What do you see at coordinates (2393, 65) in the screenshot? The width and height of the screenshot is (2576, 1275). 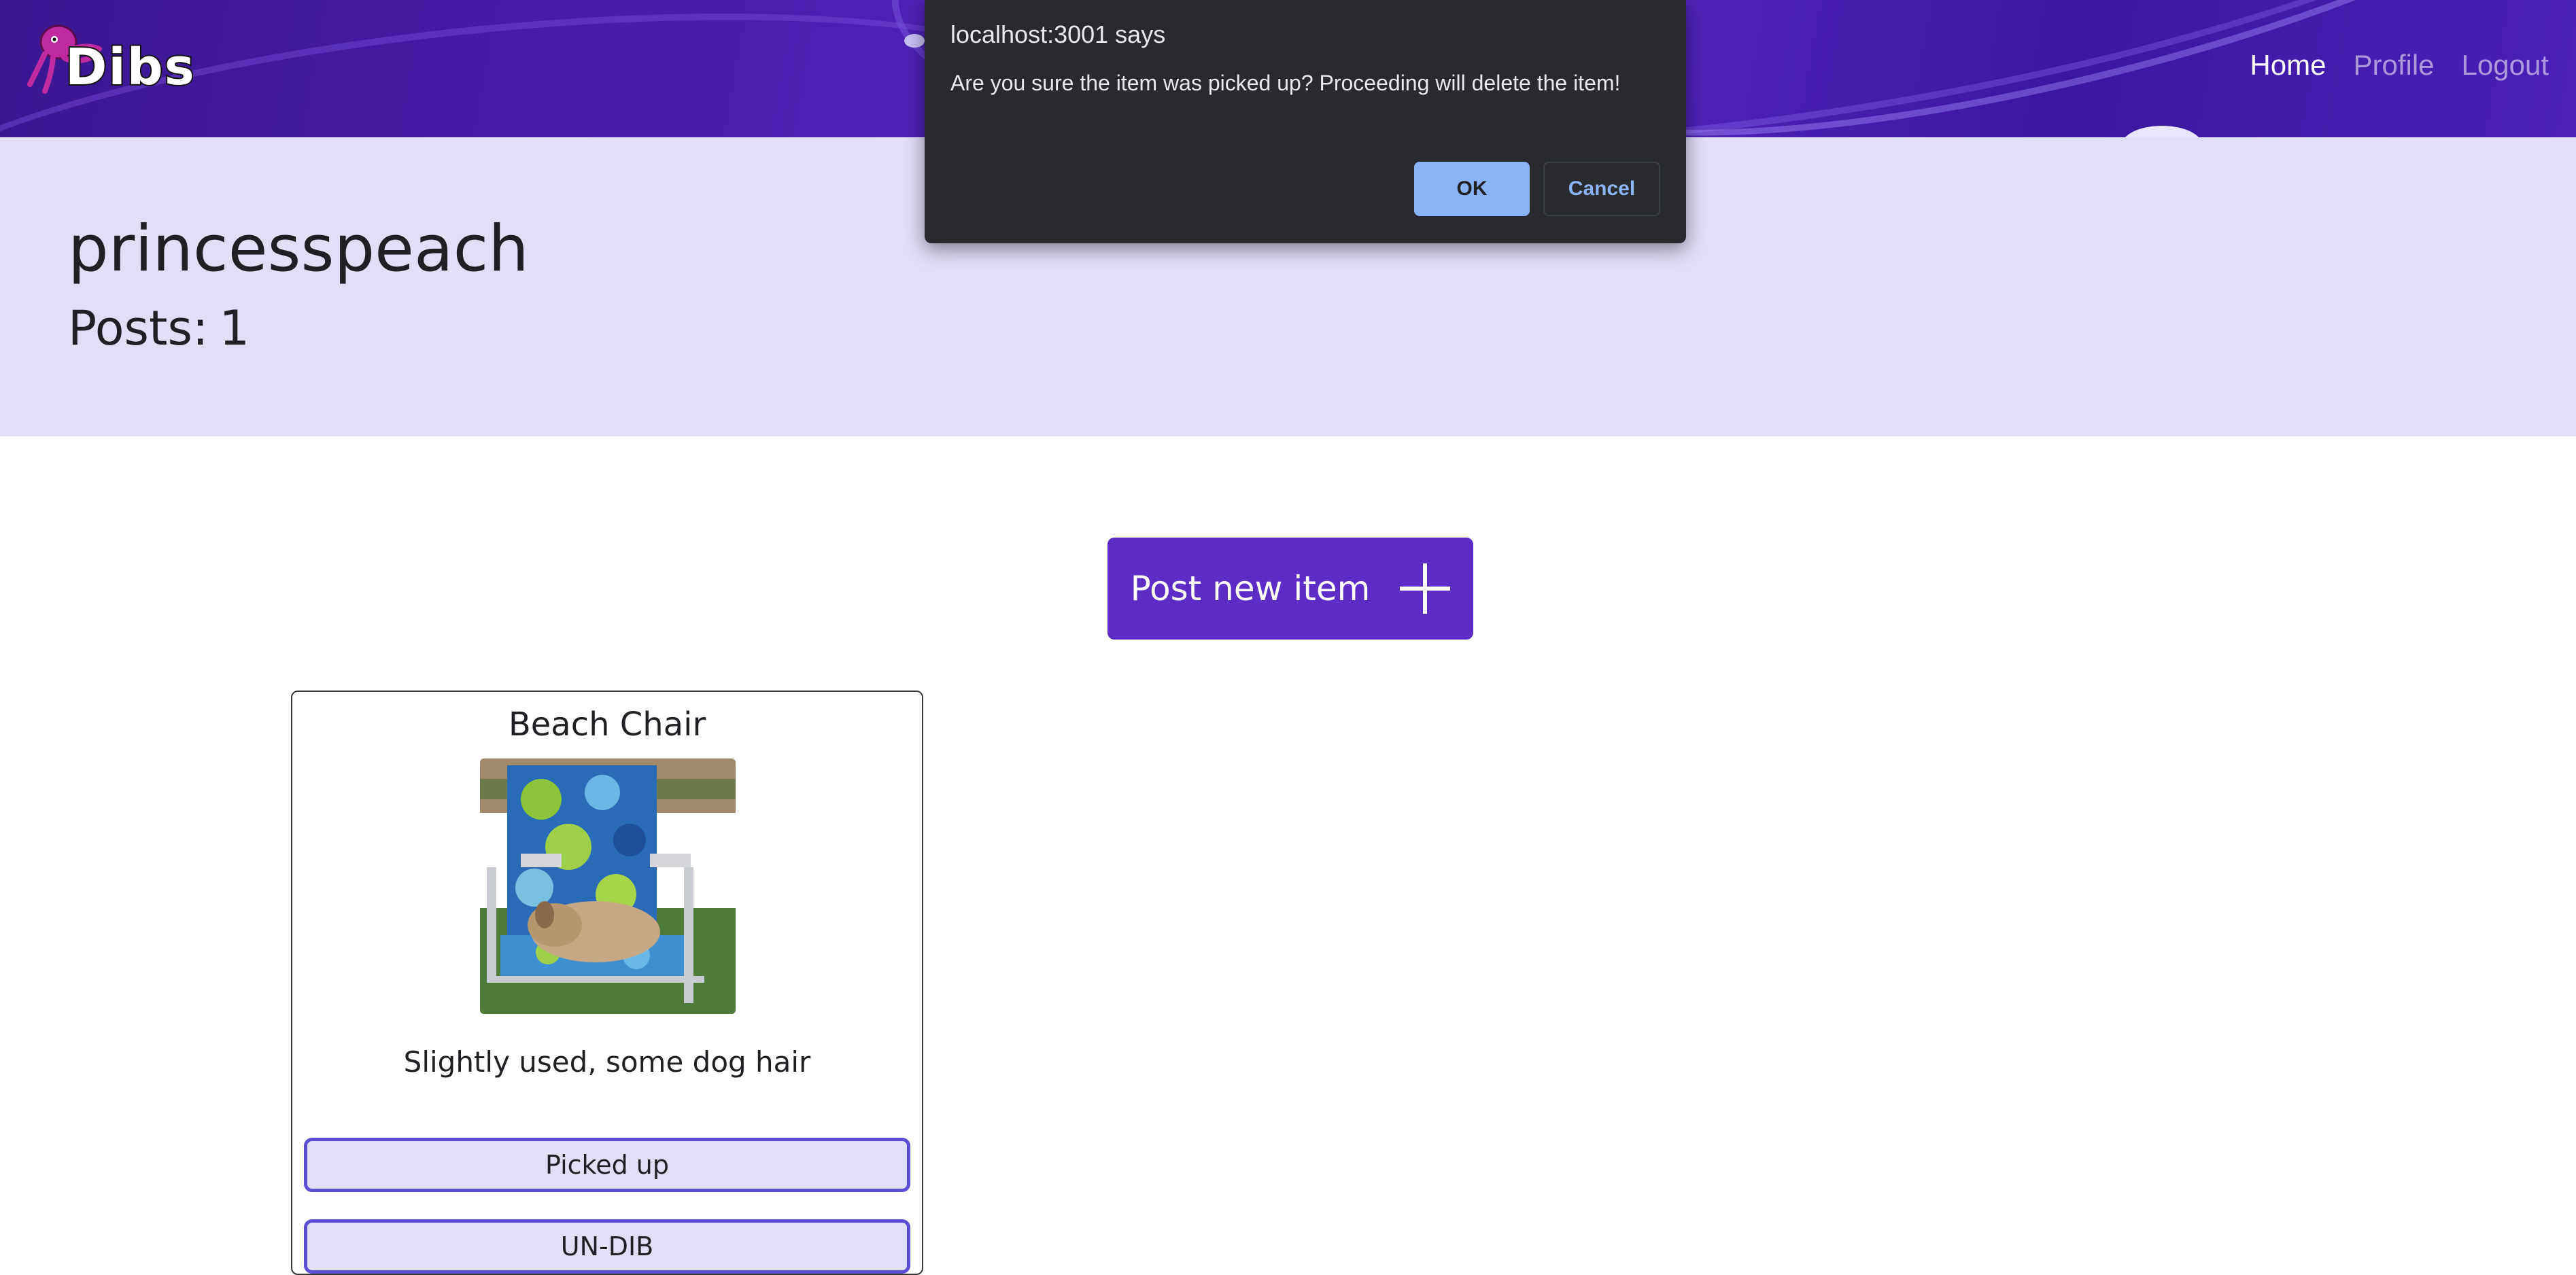 I see `nav-link-profile: Profile` at bounding box center [2393, 65].